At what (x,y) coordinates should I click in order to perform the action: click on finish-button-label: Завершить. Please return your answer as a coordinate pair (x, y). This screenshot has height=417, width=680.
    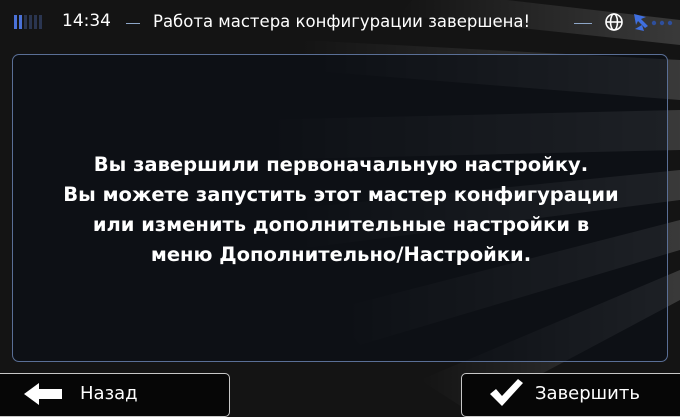
    Looking at the image, I should click on (587, 393).